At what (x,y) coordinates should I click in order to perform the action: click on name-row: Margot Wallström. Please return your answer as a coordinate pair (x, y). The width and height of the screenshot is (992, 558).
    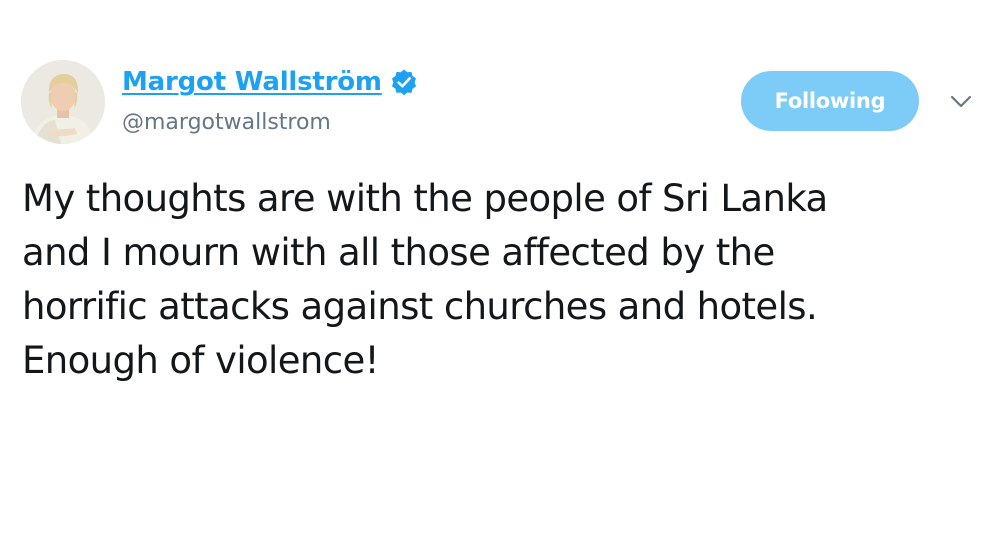
    Looking at the image, I should click on (270, 82).